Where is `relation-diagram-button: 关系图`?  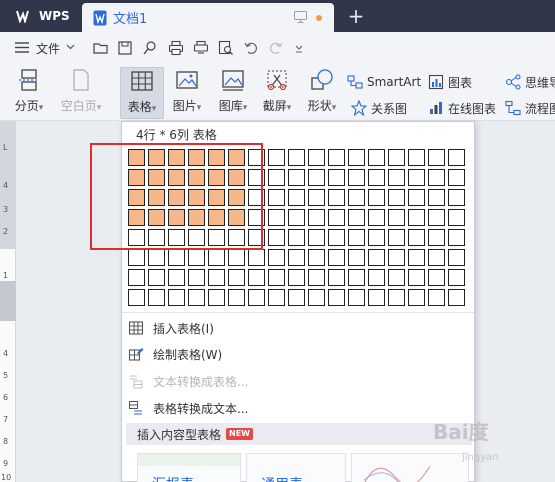
relation-diagram-button: 关系图 is located at coordinates (379, 108).